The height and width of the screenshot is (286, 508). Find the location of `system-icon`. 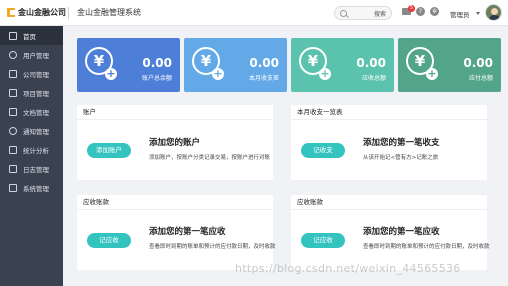

system-icon is located at coordinates (13, 187).